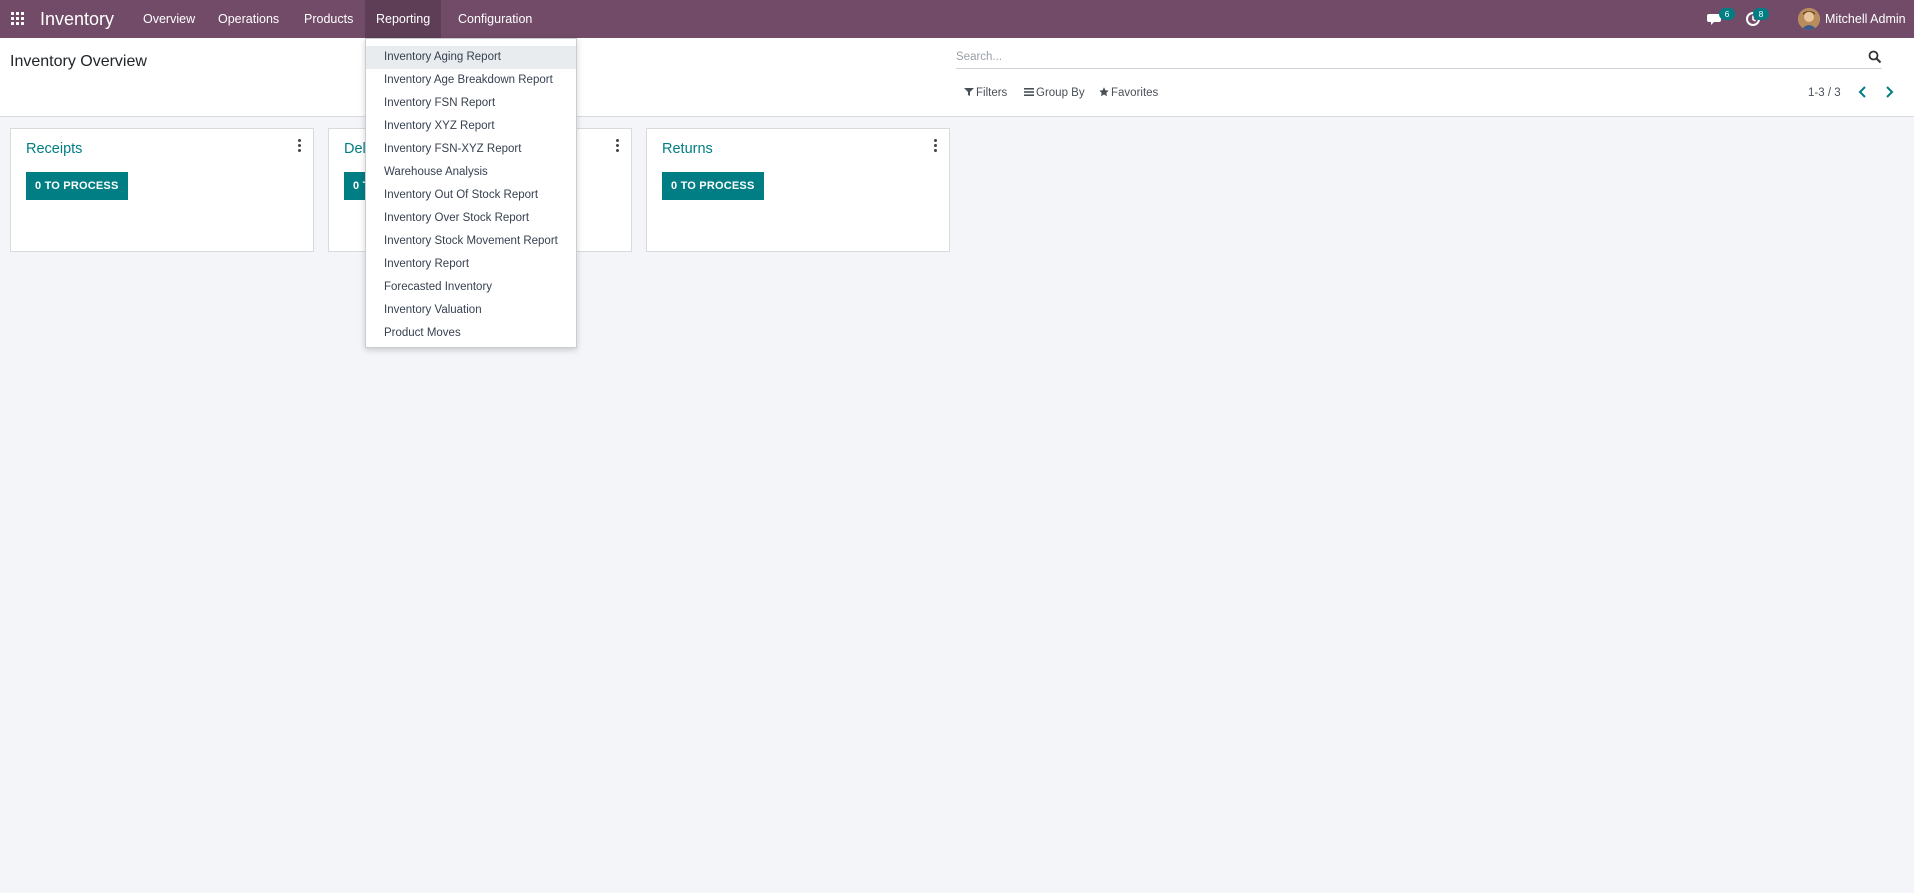 This screenshot has width=1914, height=893. Describe the element at coordinates (495, 19) in the screenshot. I see `nav-menu-configuration: Configuration` at that location.